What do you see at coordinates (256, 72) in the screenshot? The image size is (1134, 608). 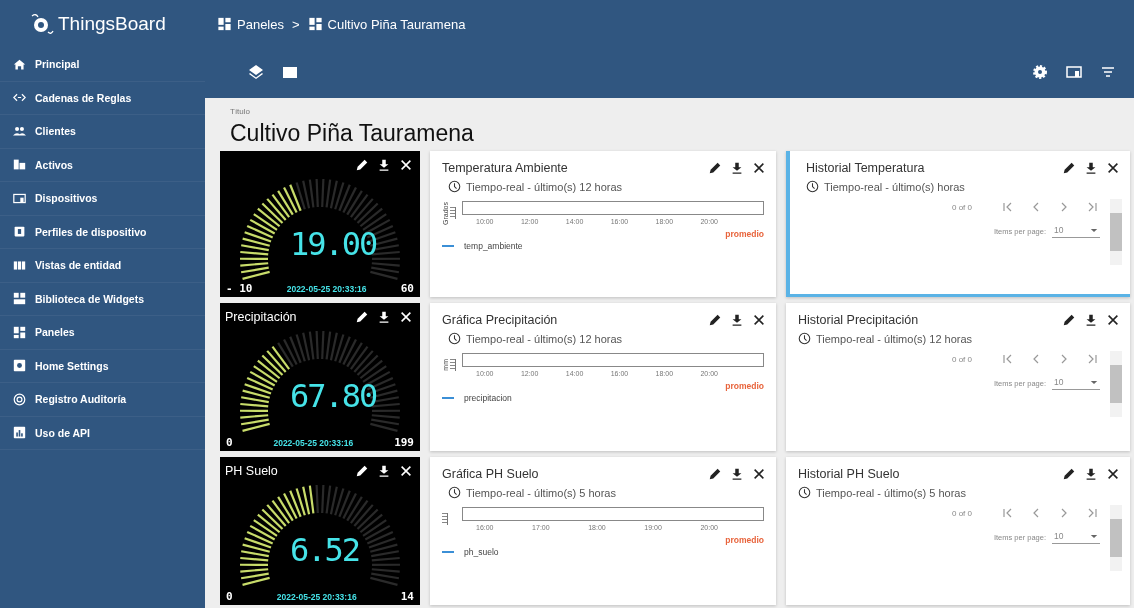 I see `layers-button` at bounding box center [256, 72].